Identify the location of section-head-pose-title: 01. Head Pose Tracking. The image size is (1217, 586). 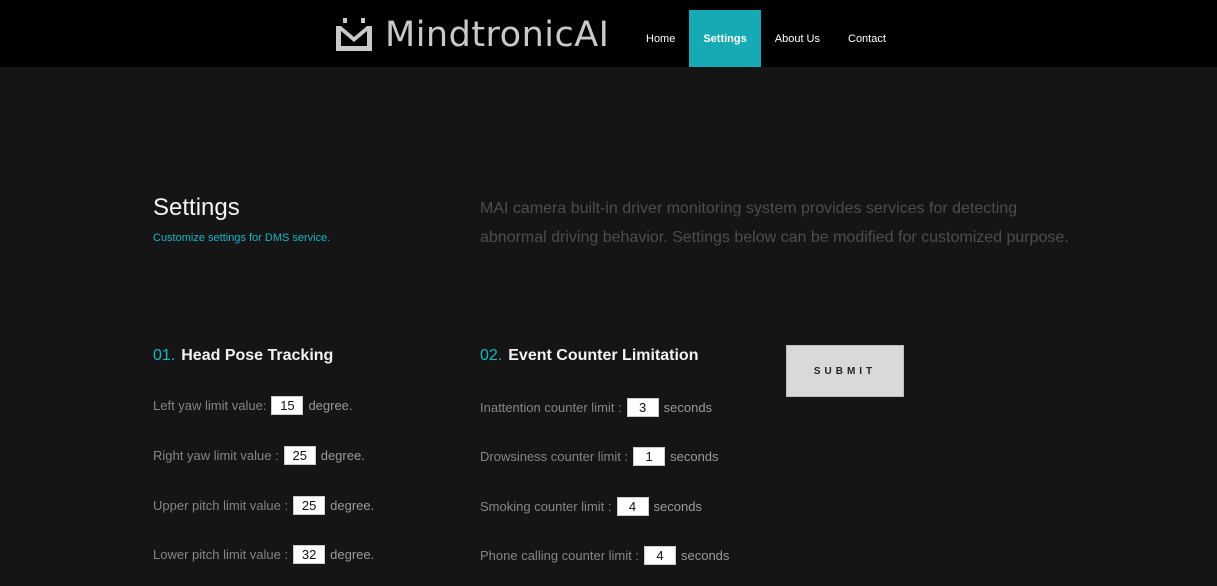
(243, 356).